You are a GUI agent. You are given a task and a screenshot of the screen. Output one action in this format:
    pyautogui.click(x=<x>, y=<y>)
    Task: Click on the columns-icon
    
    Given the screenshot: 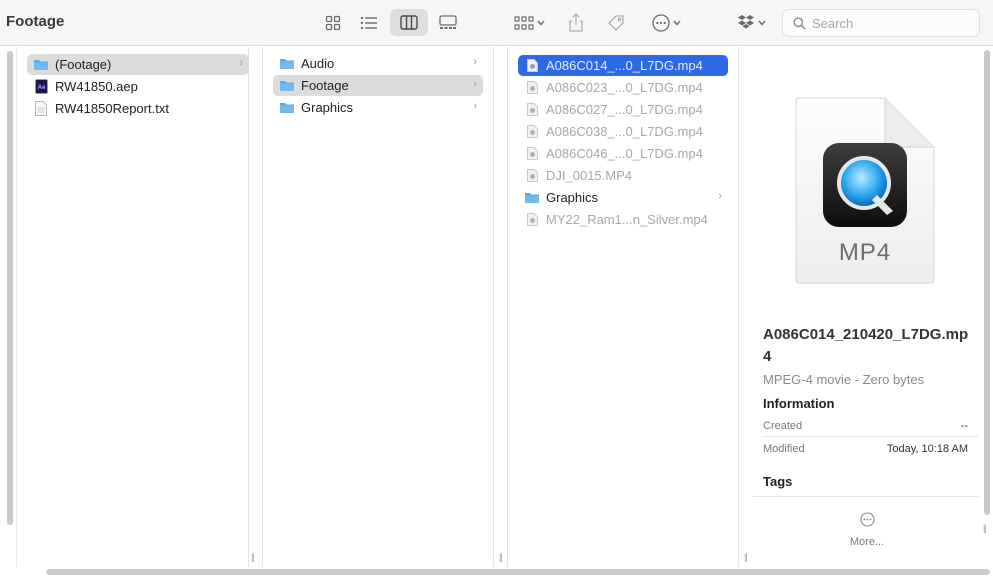 What is the action you would take?
    pyautogui.click(x=409, y=22)
    